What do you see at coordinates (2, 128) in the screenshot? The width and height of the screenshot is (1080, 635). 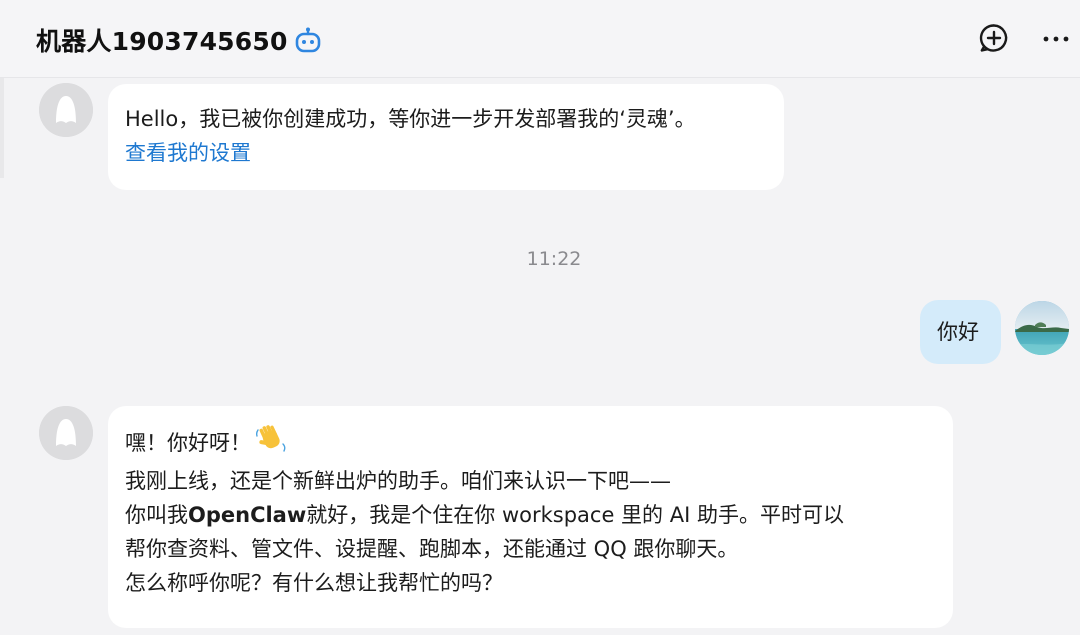 I see `left-edge-divider` at bounding box center [2, 128].